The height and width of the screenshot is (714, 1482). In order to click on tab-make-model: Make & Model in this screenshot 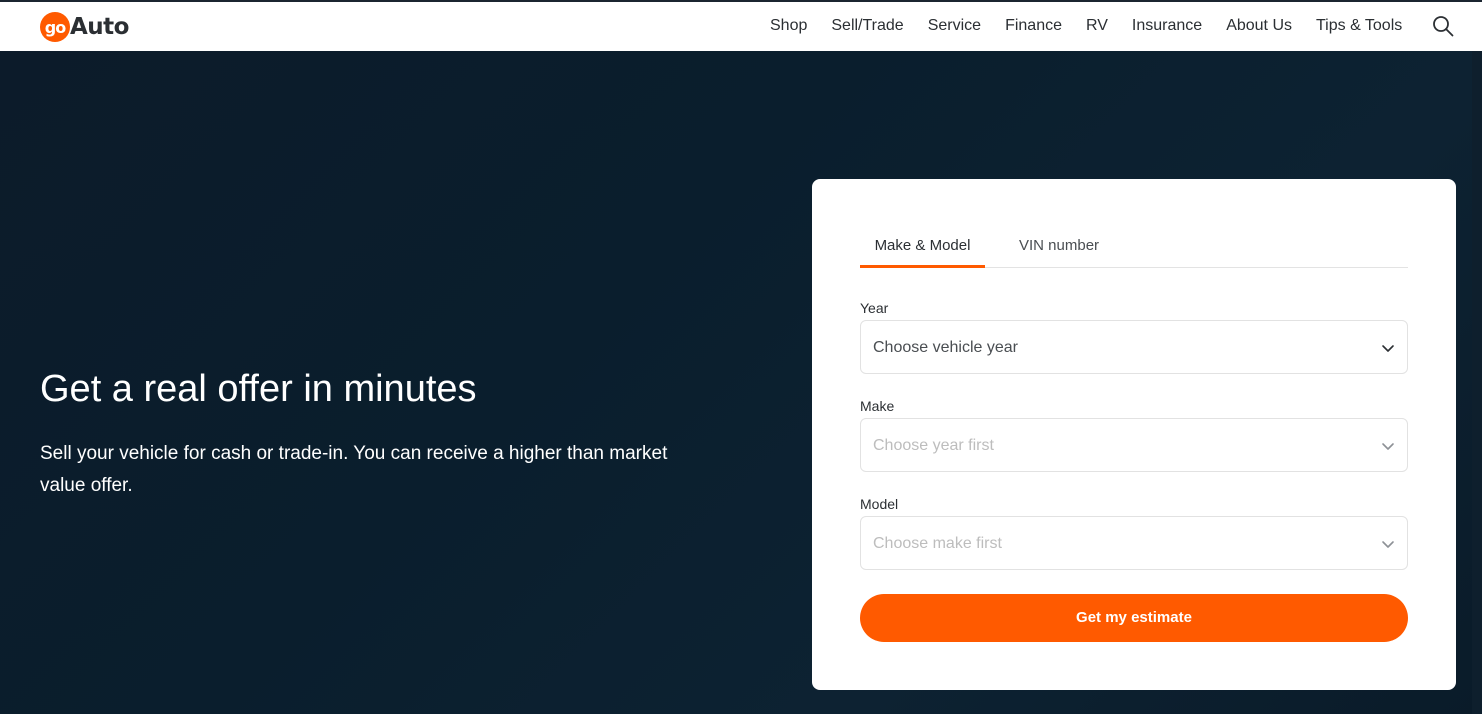, I will do `click(922, 252)`.